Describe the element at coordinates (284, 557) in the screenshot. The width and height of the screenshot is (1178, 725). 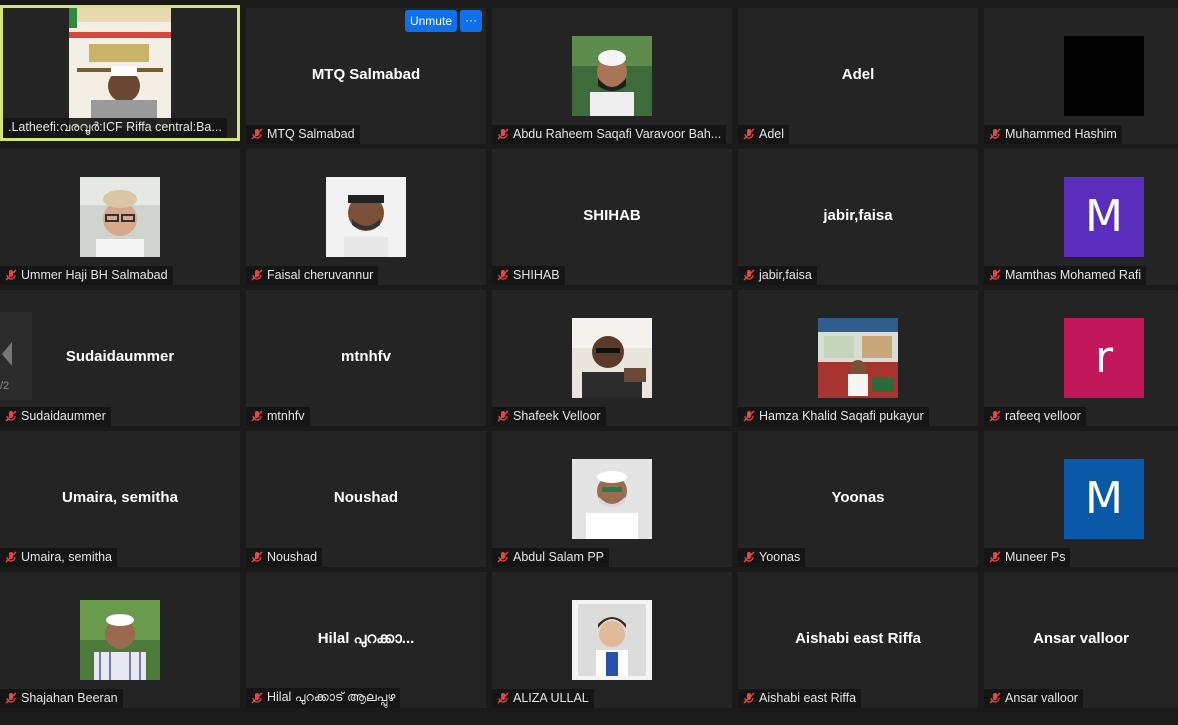
I see `participant-name-label: Noushad` at that location.